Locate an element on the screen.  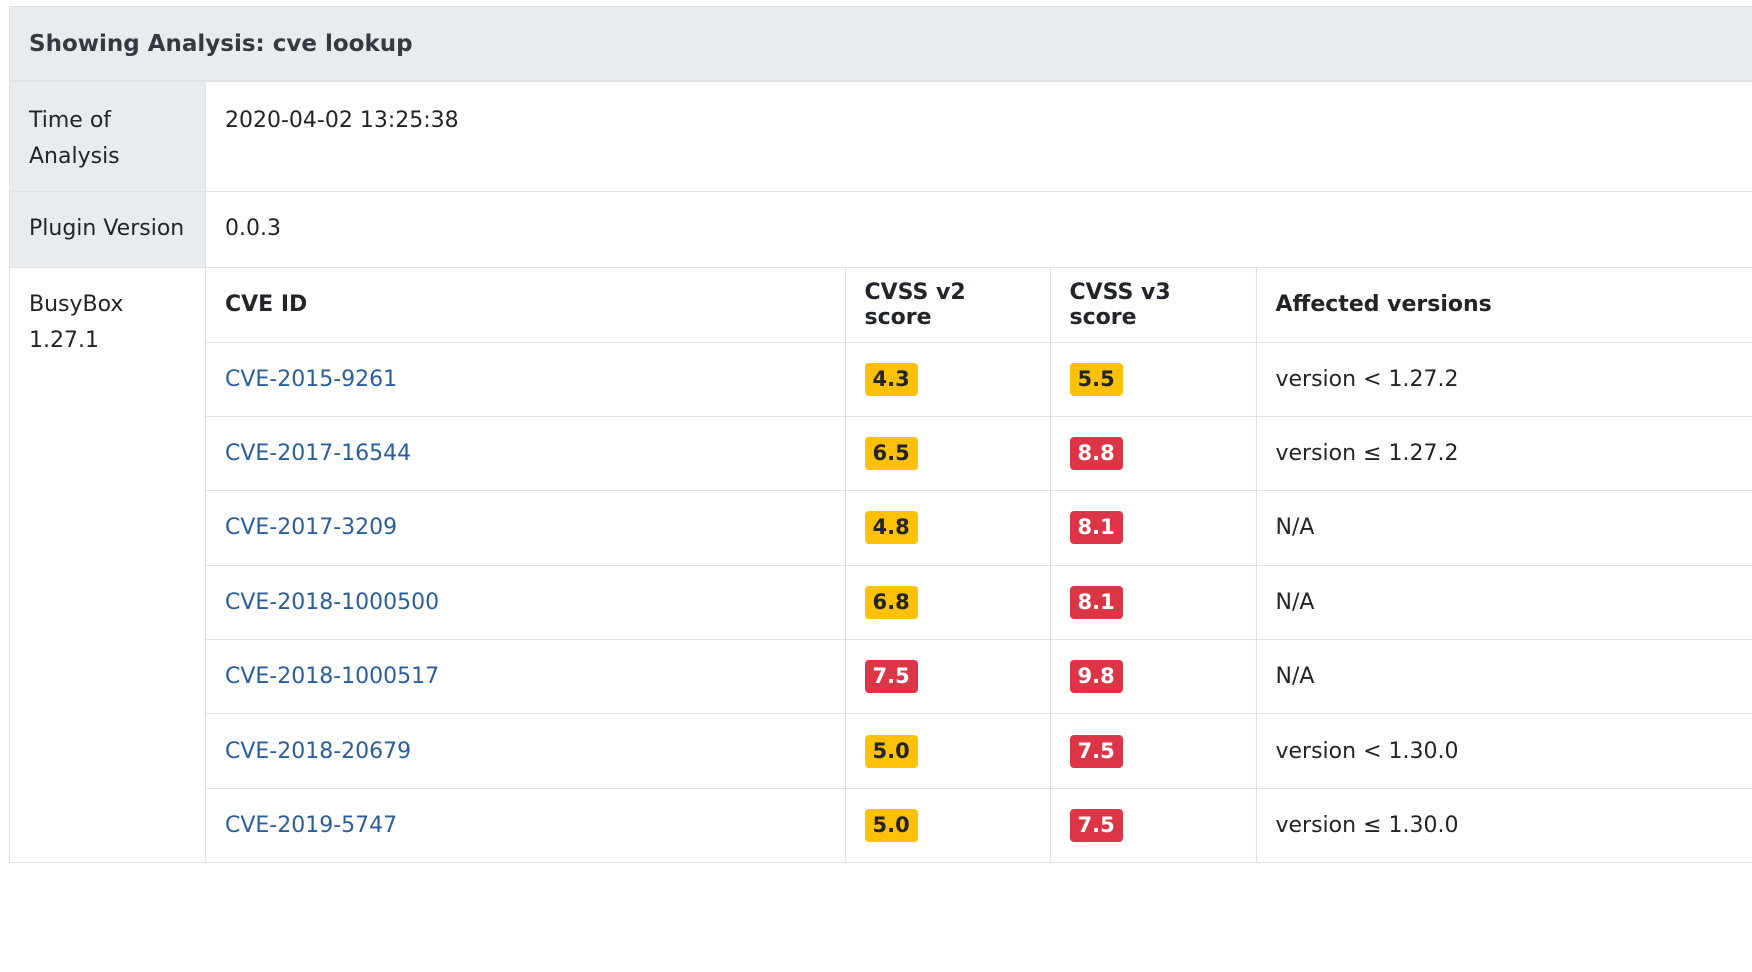
time-of-analysis-row: Time of Analysis 2020-04-02 13:25:38 is located at coordinates (881, 137).